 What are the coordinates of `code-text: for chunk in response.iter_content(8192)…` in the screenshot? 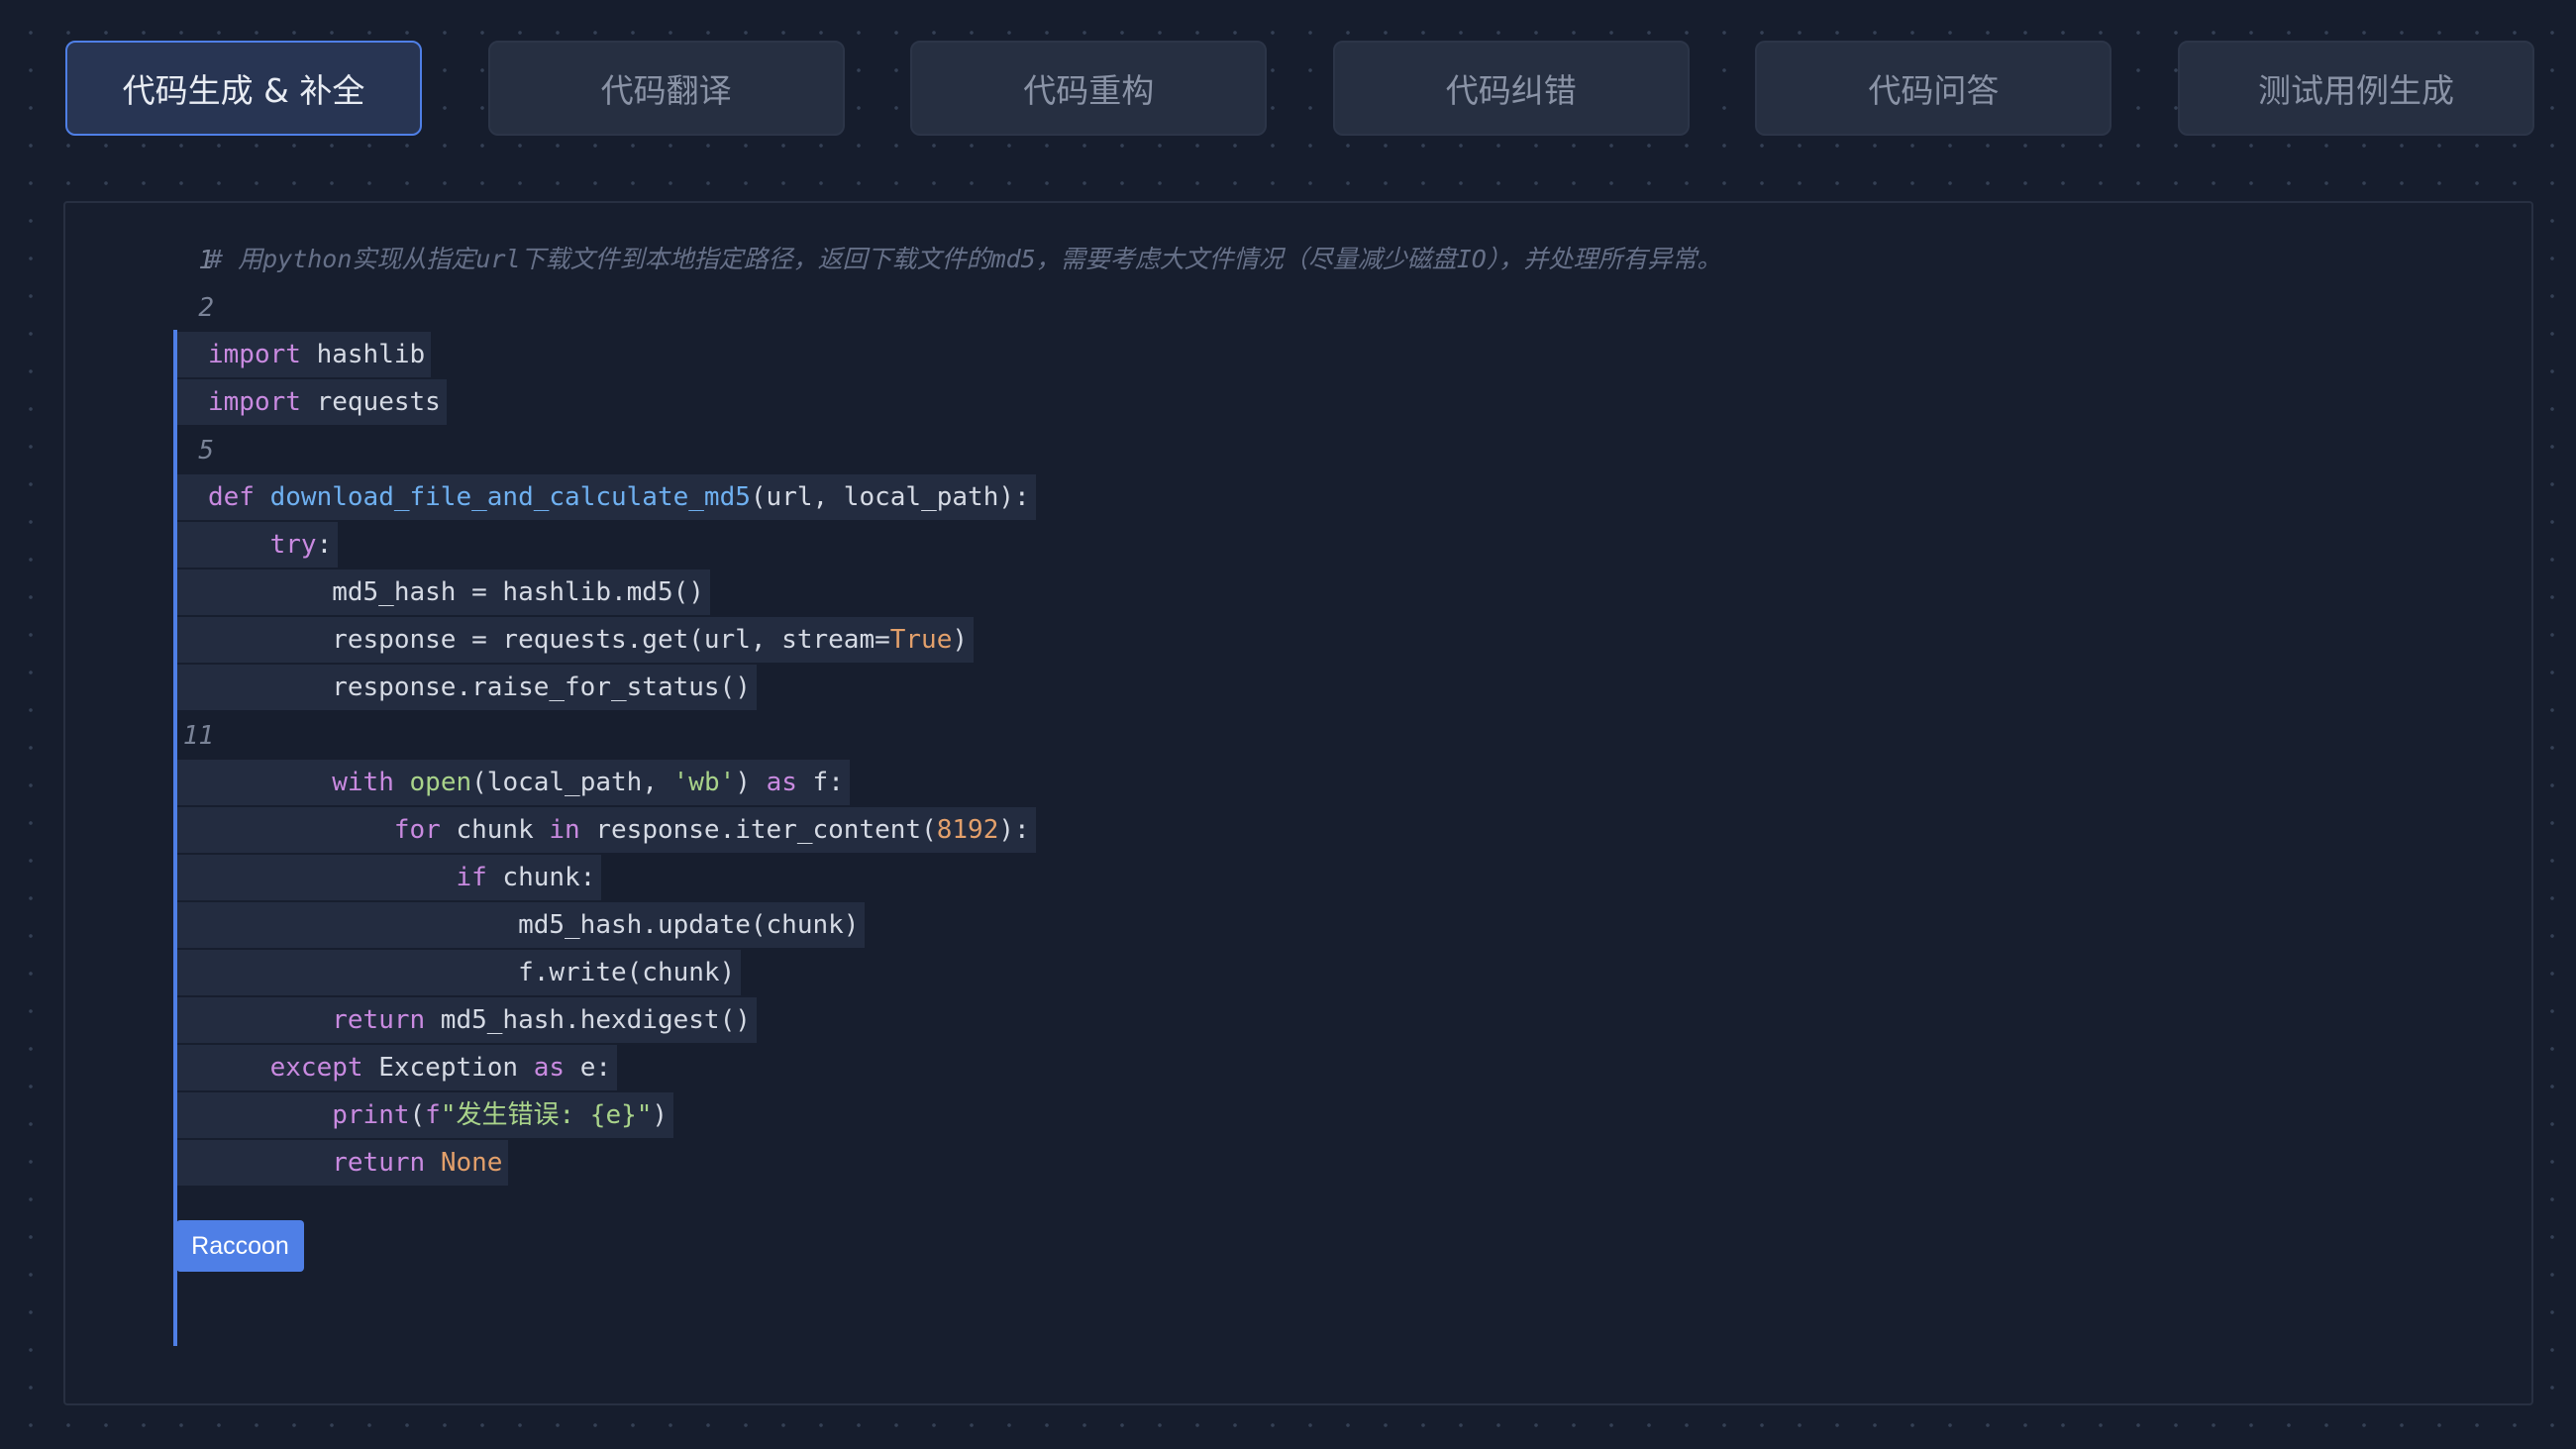 It's located at (606, 830).